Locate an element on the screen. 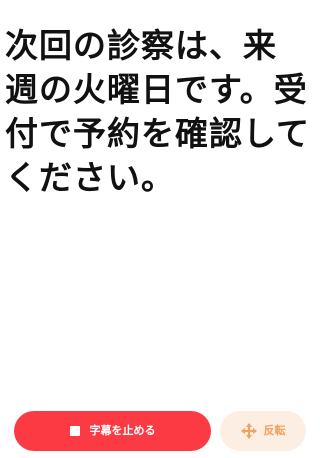 This screenshot has width=320, height=458. stop-captions-button: 字幕を止める is located at coordinates (112, 431).